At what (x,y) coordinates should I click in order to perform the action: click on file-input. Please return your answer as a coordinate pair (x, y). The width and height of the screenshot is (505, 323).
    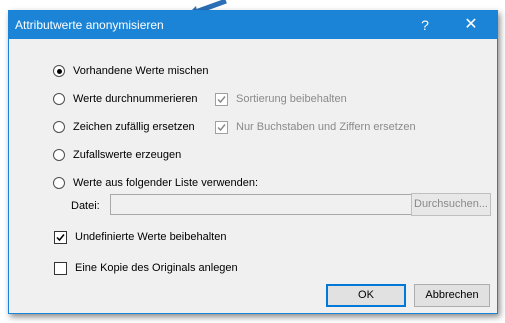
    Looking at the image, I should click on (262, 204).